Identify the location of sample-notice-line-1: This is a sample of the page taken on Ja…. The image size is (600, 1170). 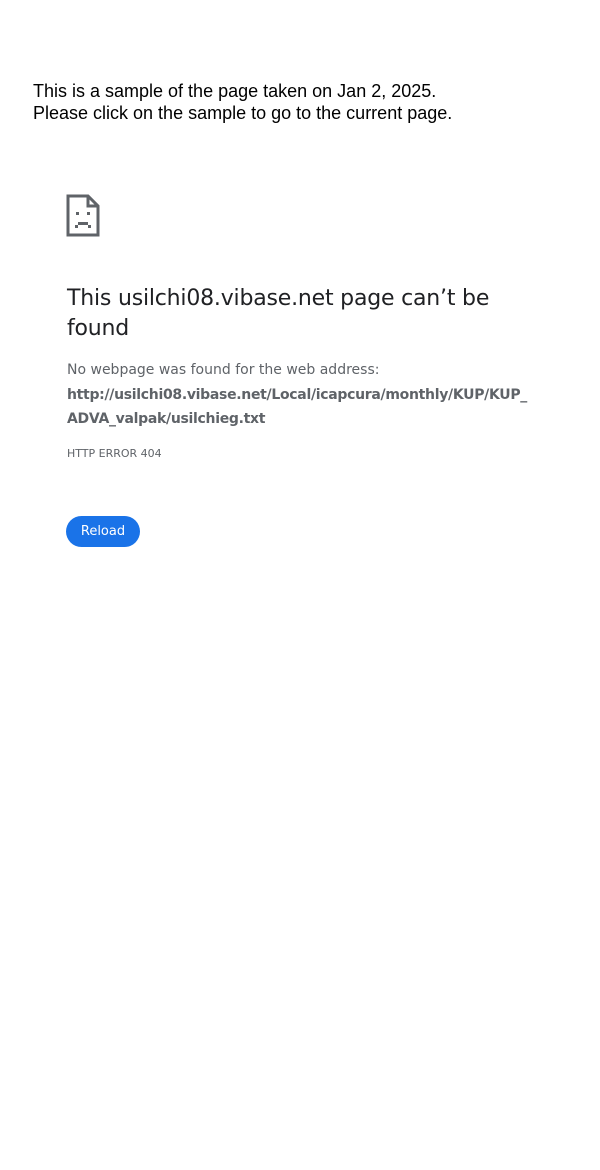
(235, 91).